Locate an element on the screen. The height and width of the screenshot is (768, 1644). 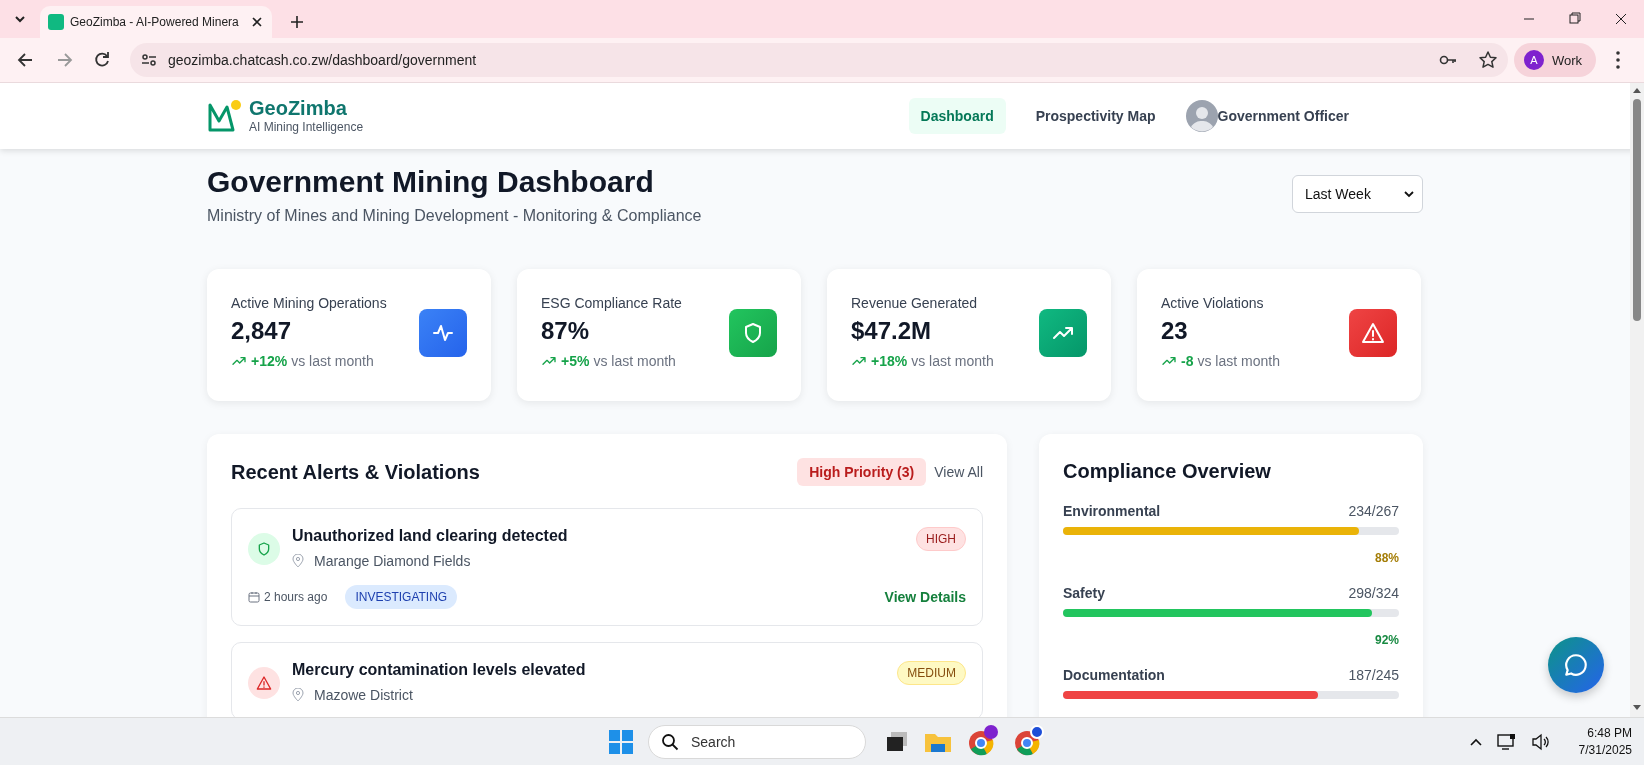
stat-value: $47.2M is located at coordinates (892, 331).